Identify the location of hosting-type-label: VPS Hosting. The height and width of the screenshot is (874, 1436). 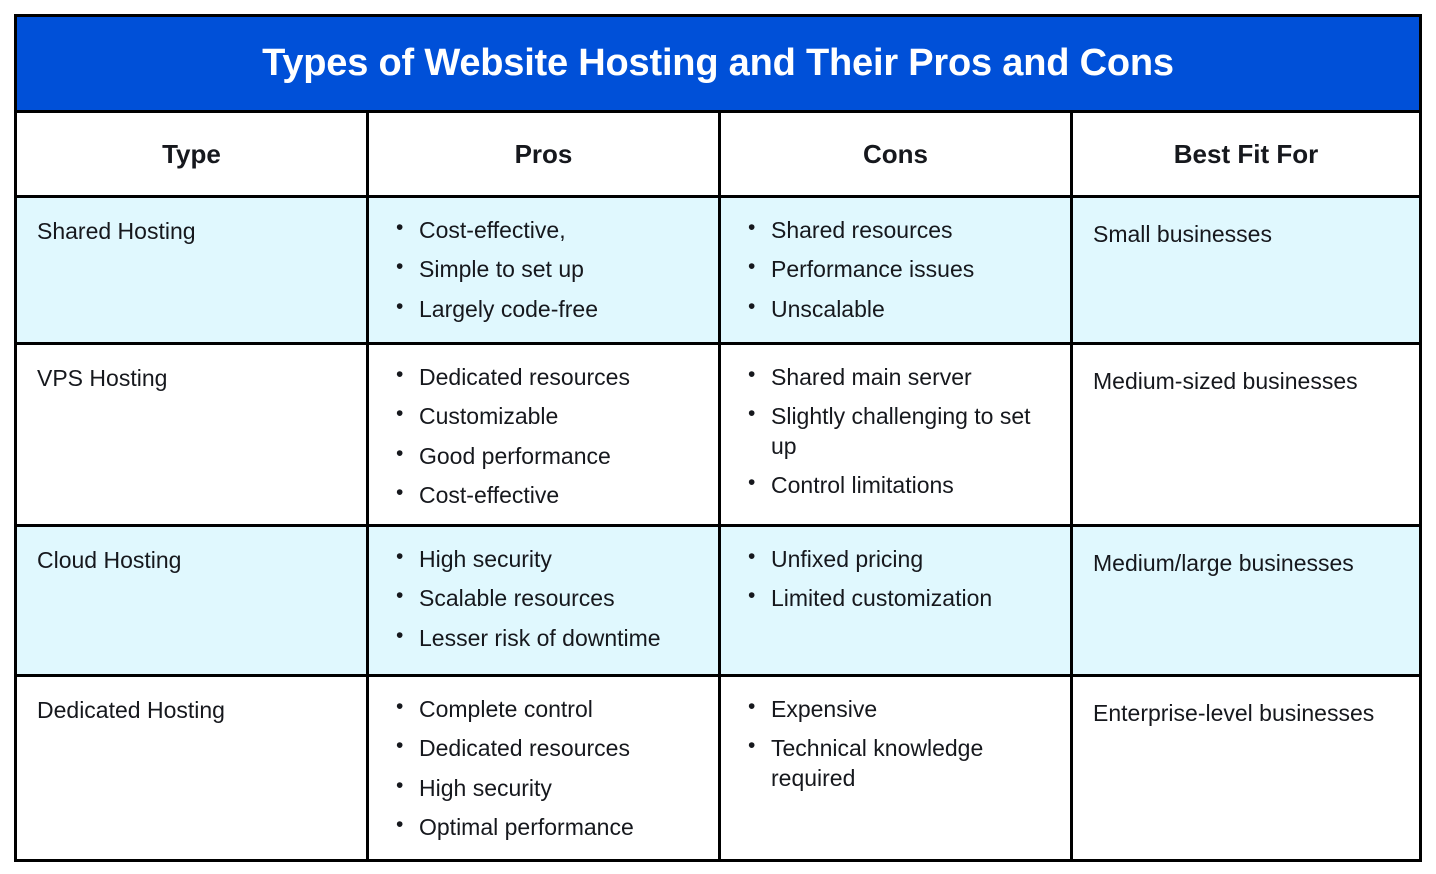
(102, 378).